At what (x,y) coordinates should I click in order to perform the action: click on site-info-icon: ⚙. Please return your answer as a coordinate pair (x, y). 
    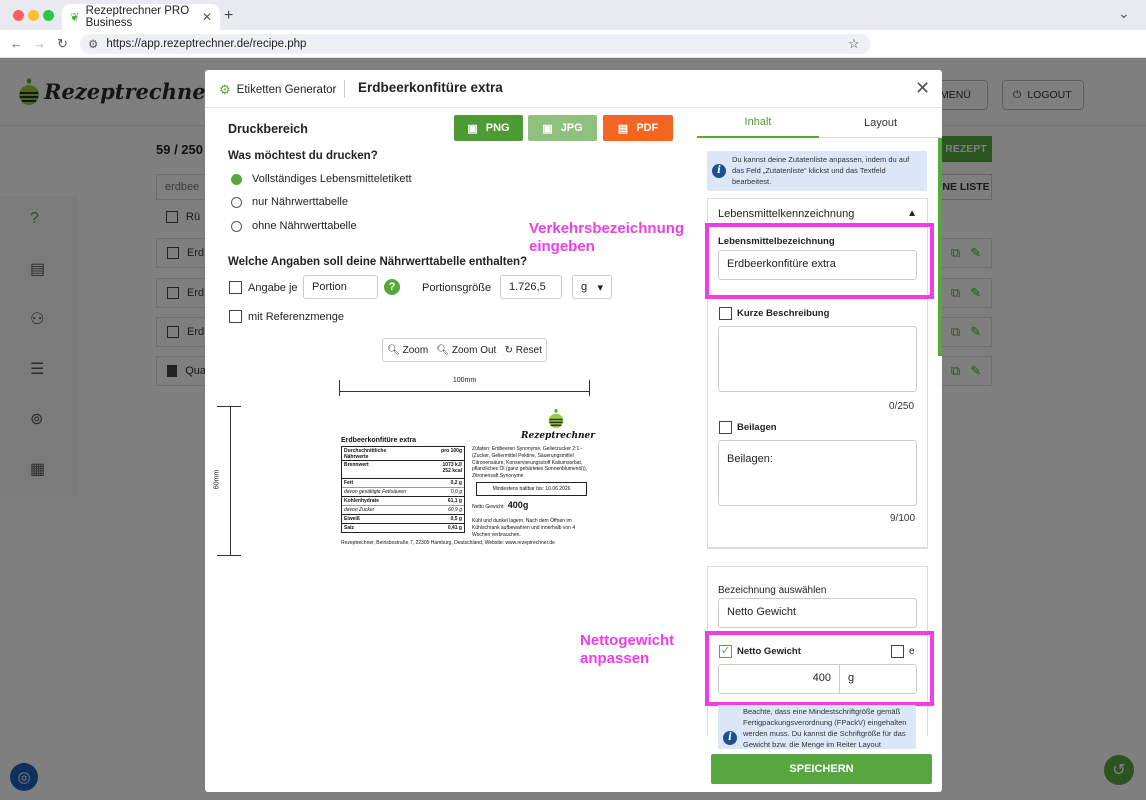
    Looking at the image, I should click on (93, 44).